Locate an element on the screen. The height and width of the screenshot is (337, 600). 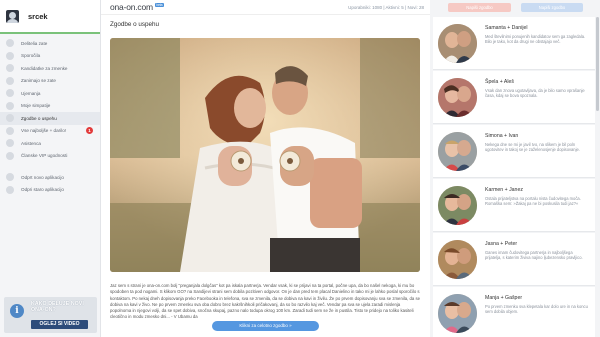
sidebar-item-interested: Zanimajo se zate is located at coordinates (50, 81).